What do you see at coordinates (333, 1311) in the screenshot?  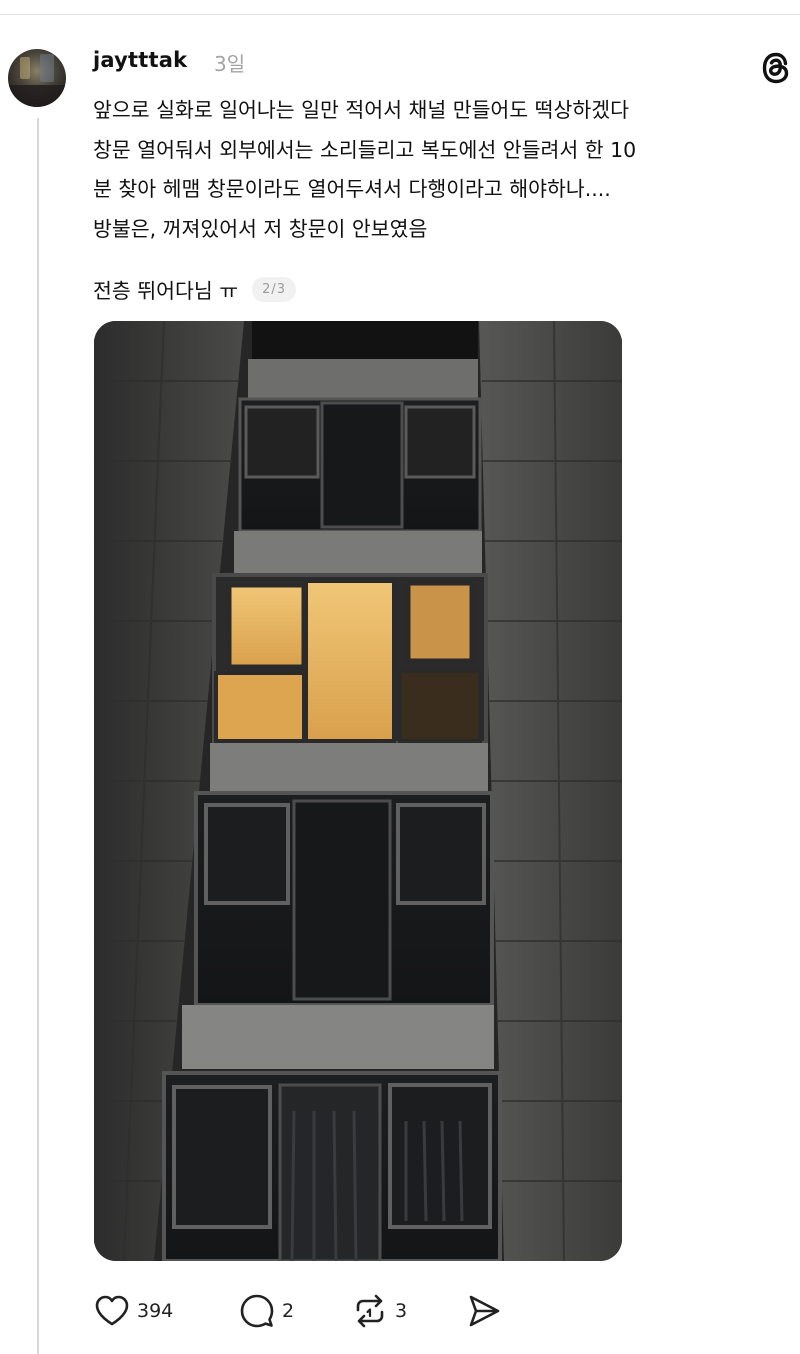 I see `post-actions: 394 2 3` at bounding box center [333, 1311].